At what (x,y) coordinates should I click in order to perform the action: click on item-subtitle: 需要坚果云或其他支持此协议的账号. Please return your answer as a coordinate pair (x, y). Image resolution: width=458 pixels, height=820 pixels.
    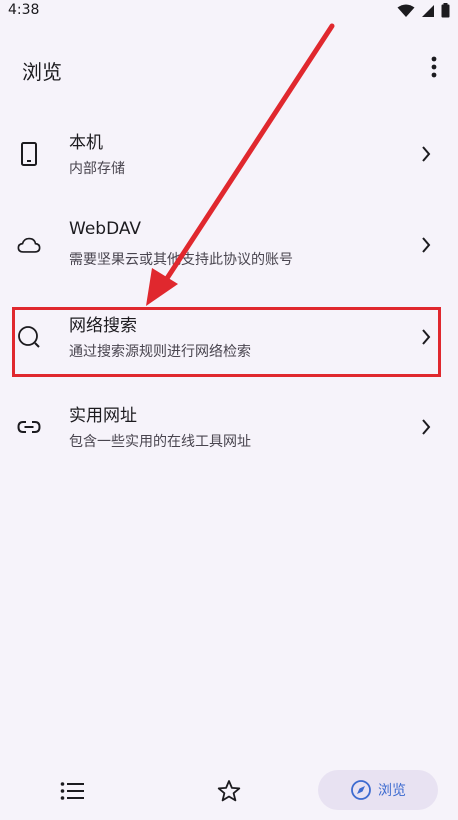
    Looking at the image, I should click on (181, 260).